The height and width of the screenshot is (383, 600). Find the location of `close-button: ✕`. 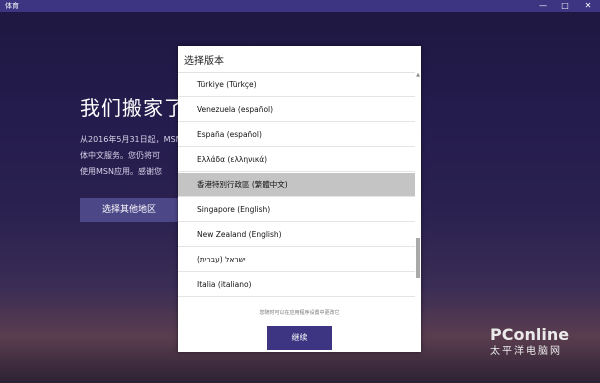

close-button: ✕ is located at coordinates (588, 6).